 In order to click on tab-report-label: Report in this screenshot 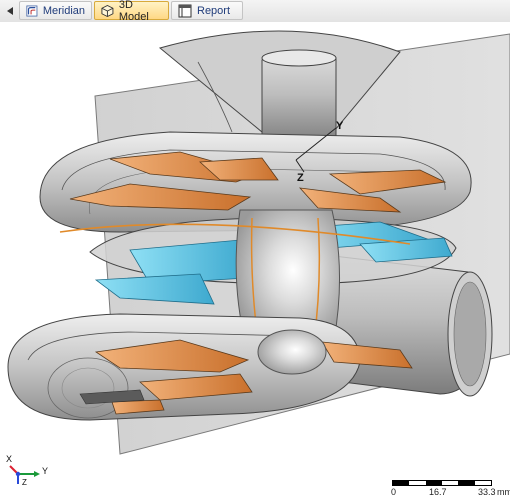, I will do `click(214, 10)`.